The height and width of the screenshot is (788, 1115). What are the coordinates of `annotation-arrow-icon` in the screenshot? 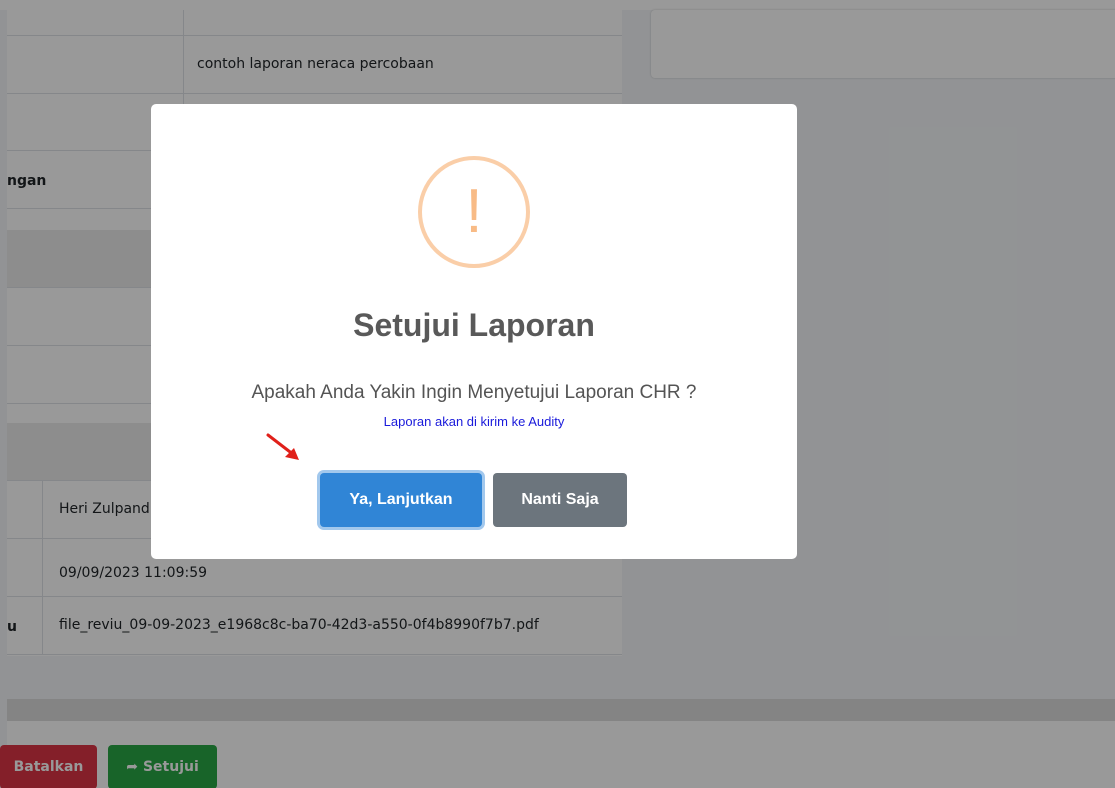 It's located at (282, 446).